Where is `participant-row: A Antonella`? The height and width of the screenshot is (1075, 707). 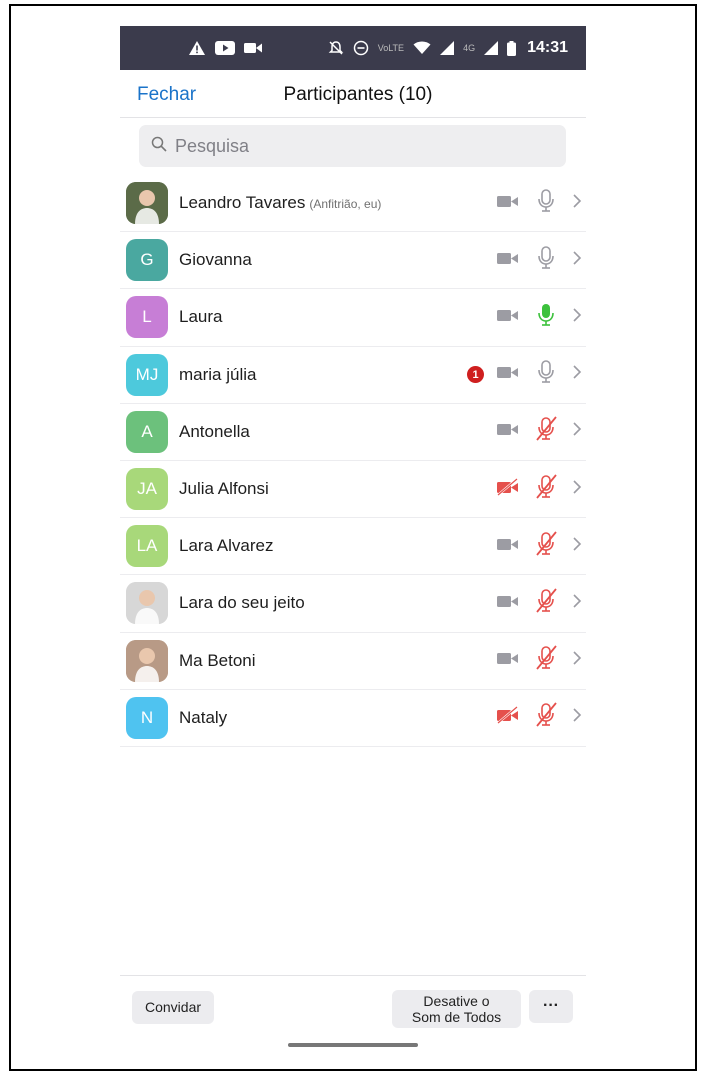
participant-row: A Antonella is located at coordinates (353, 432).